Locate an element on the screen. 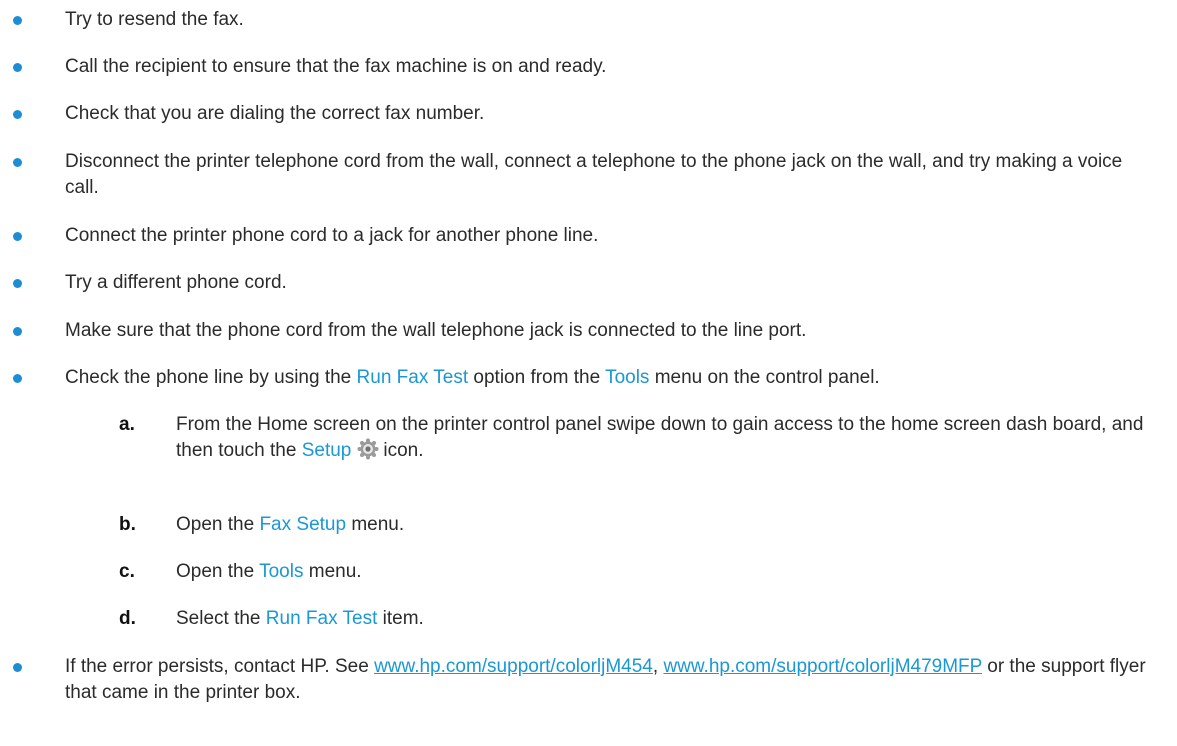  setup-label: Setup is located at coordinates (326, 450).